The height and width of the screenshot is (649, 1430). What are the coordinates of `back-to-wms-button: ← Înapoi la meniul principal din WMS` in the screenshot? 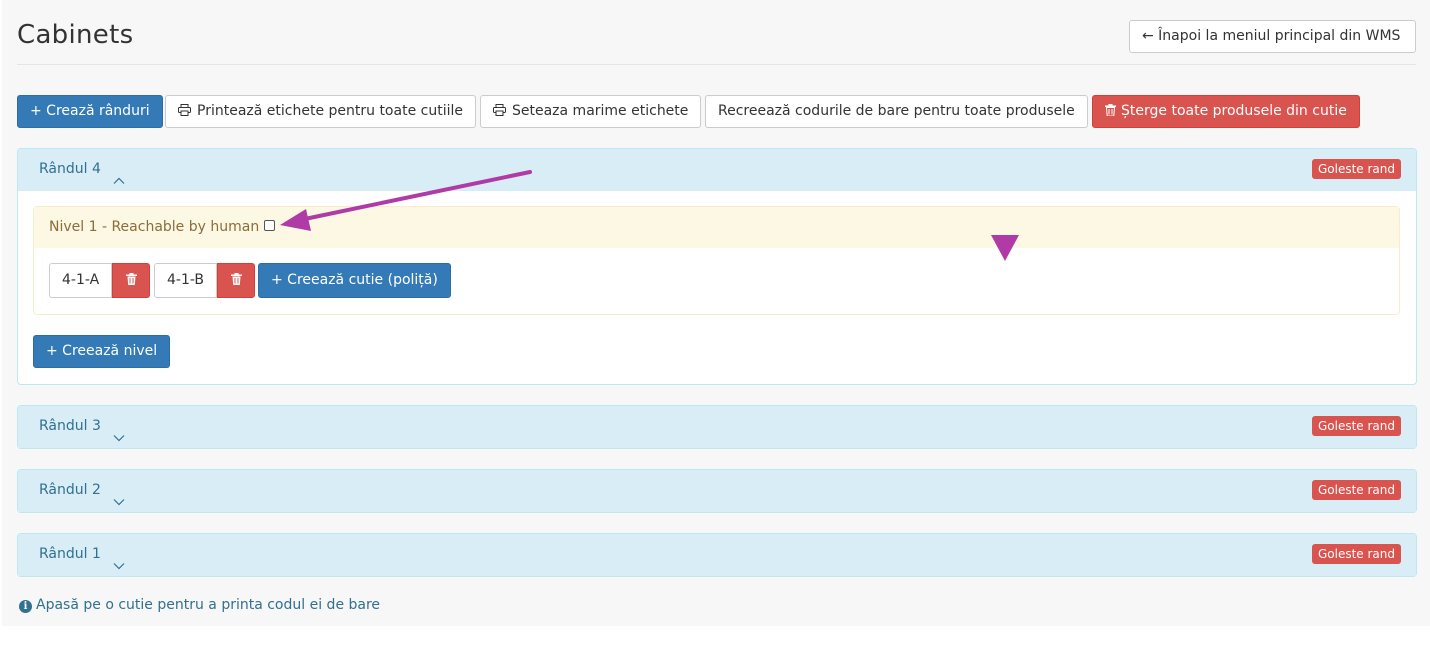 It's located at (1272, 36).